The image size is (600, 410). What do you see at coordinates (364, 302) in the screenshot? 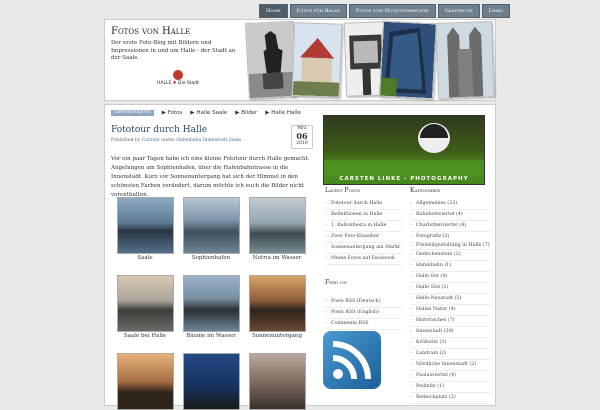
I see `feed-link: Posts RSS (Deutsch)` at bounding box center [364, 302].